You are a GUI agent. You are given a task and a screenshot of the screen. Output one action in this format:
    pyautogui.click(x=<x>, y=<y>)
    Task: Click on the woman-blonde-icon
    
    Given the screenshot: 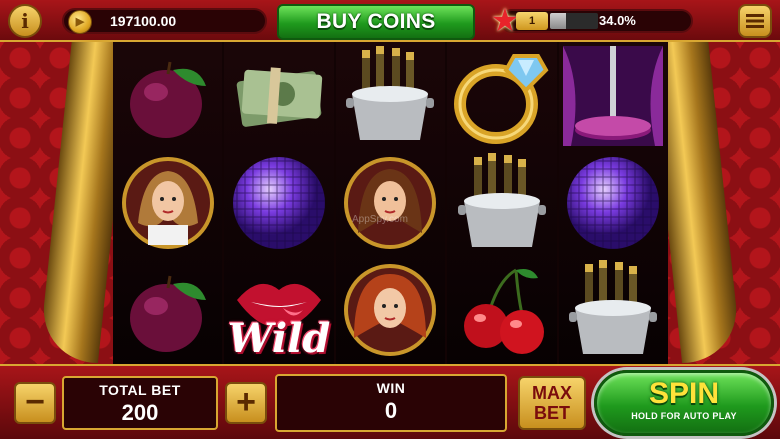 What is the action you would take?
    pyautogui.click(x=167, y=202)
    